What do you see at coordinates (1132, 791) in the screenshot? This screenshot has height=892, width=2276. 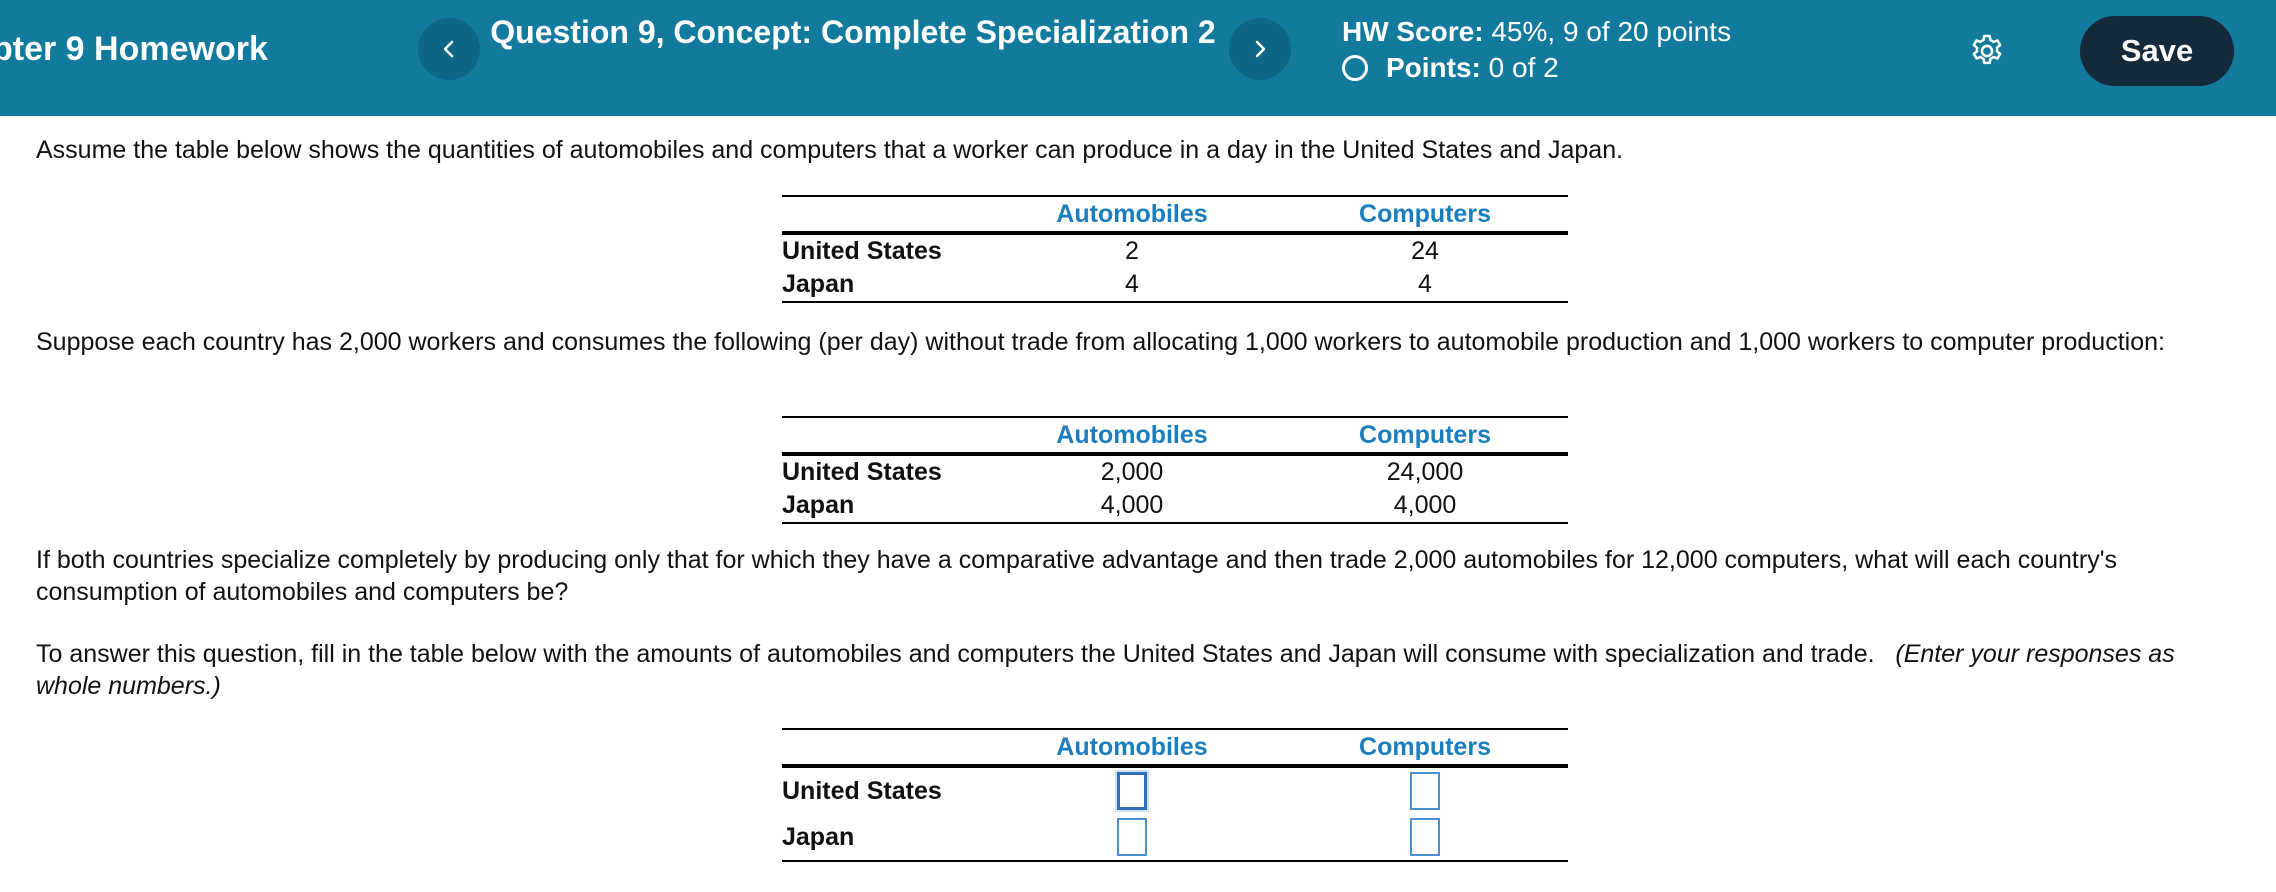 I see `us-automobiles-input` at bounding box center [1132, 791].